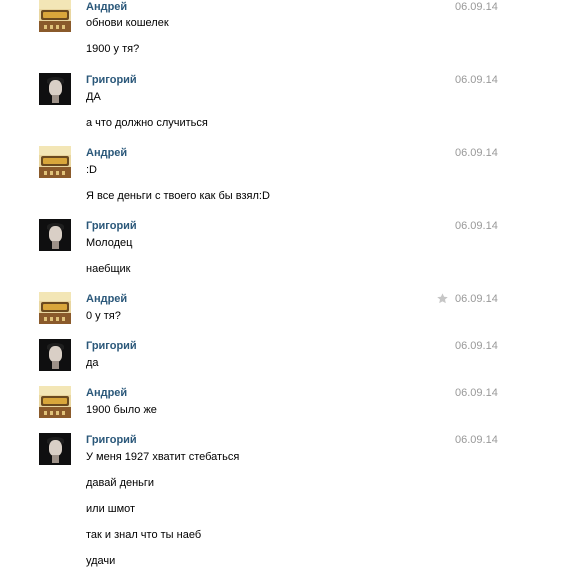 Image resolution: width=579 pixels, height=573 pixels. I want to click on message-text: а что должно случиться, so click(147, 123).